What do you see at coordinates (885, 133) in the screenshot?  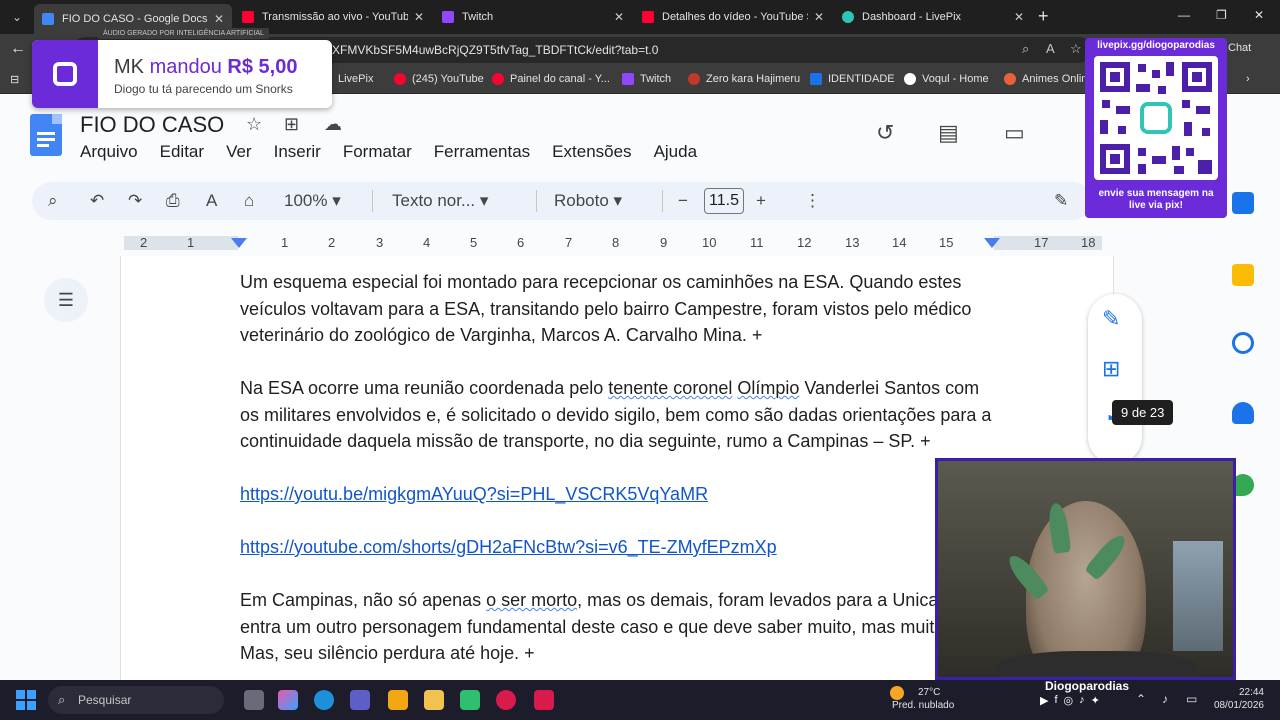 I see `version-history-icon: ↺` at bounding box center [885, 133].